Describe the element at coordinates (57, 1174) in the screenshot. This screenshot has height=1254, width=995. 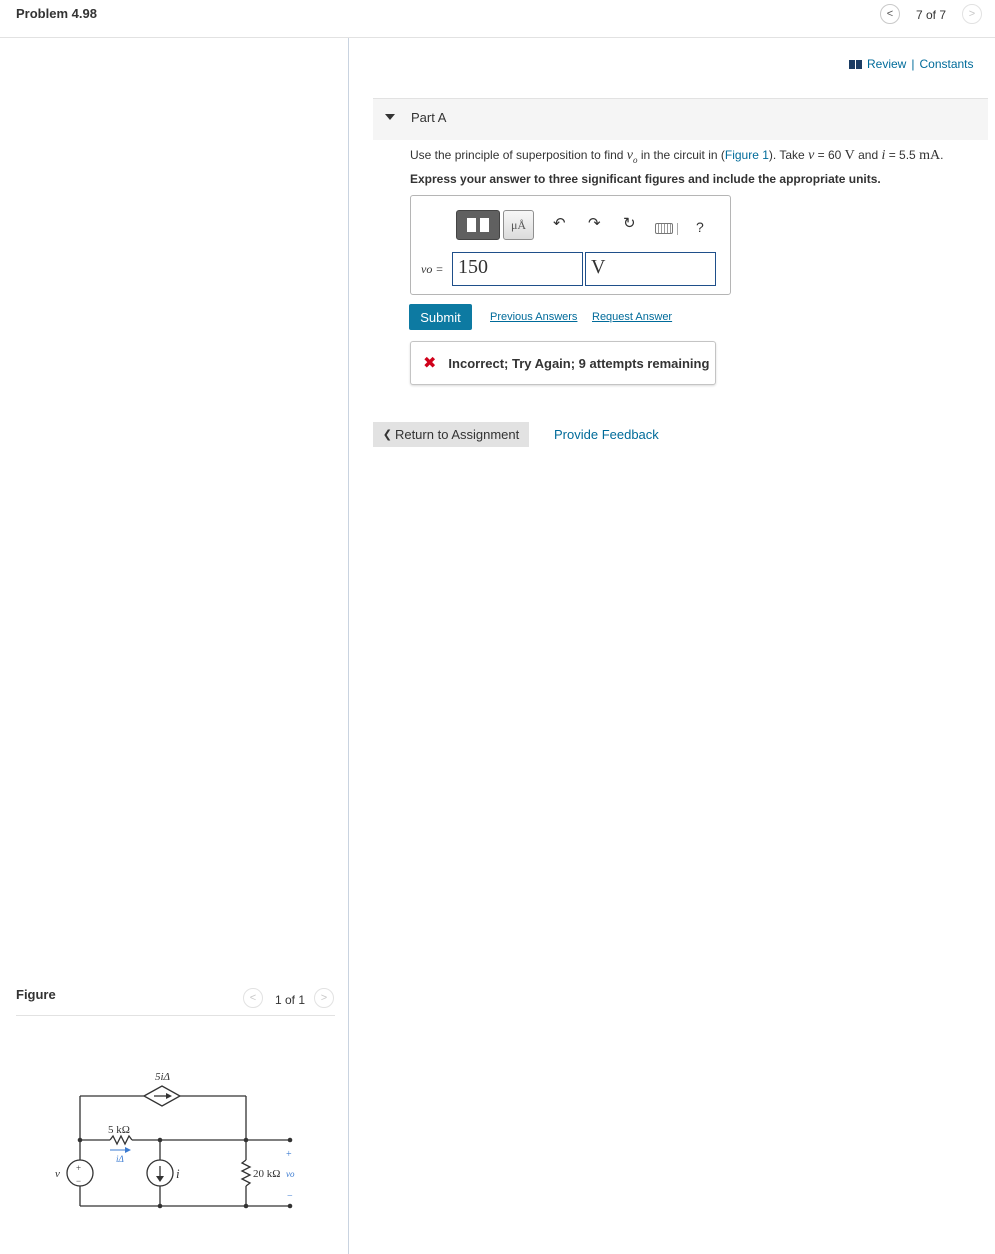
I see `source-v-label: v` at that location.